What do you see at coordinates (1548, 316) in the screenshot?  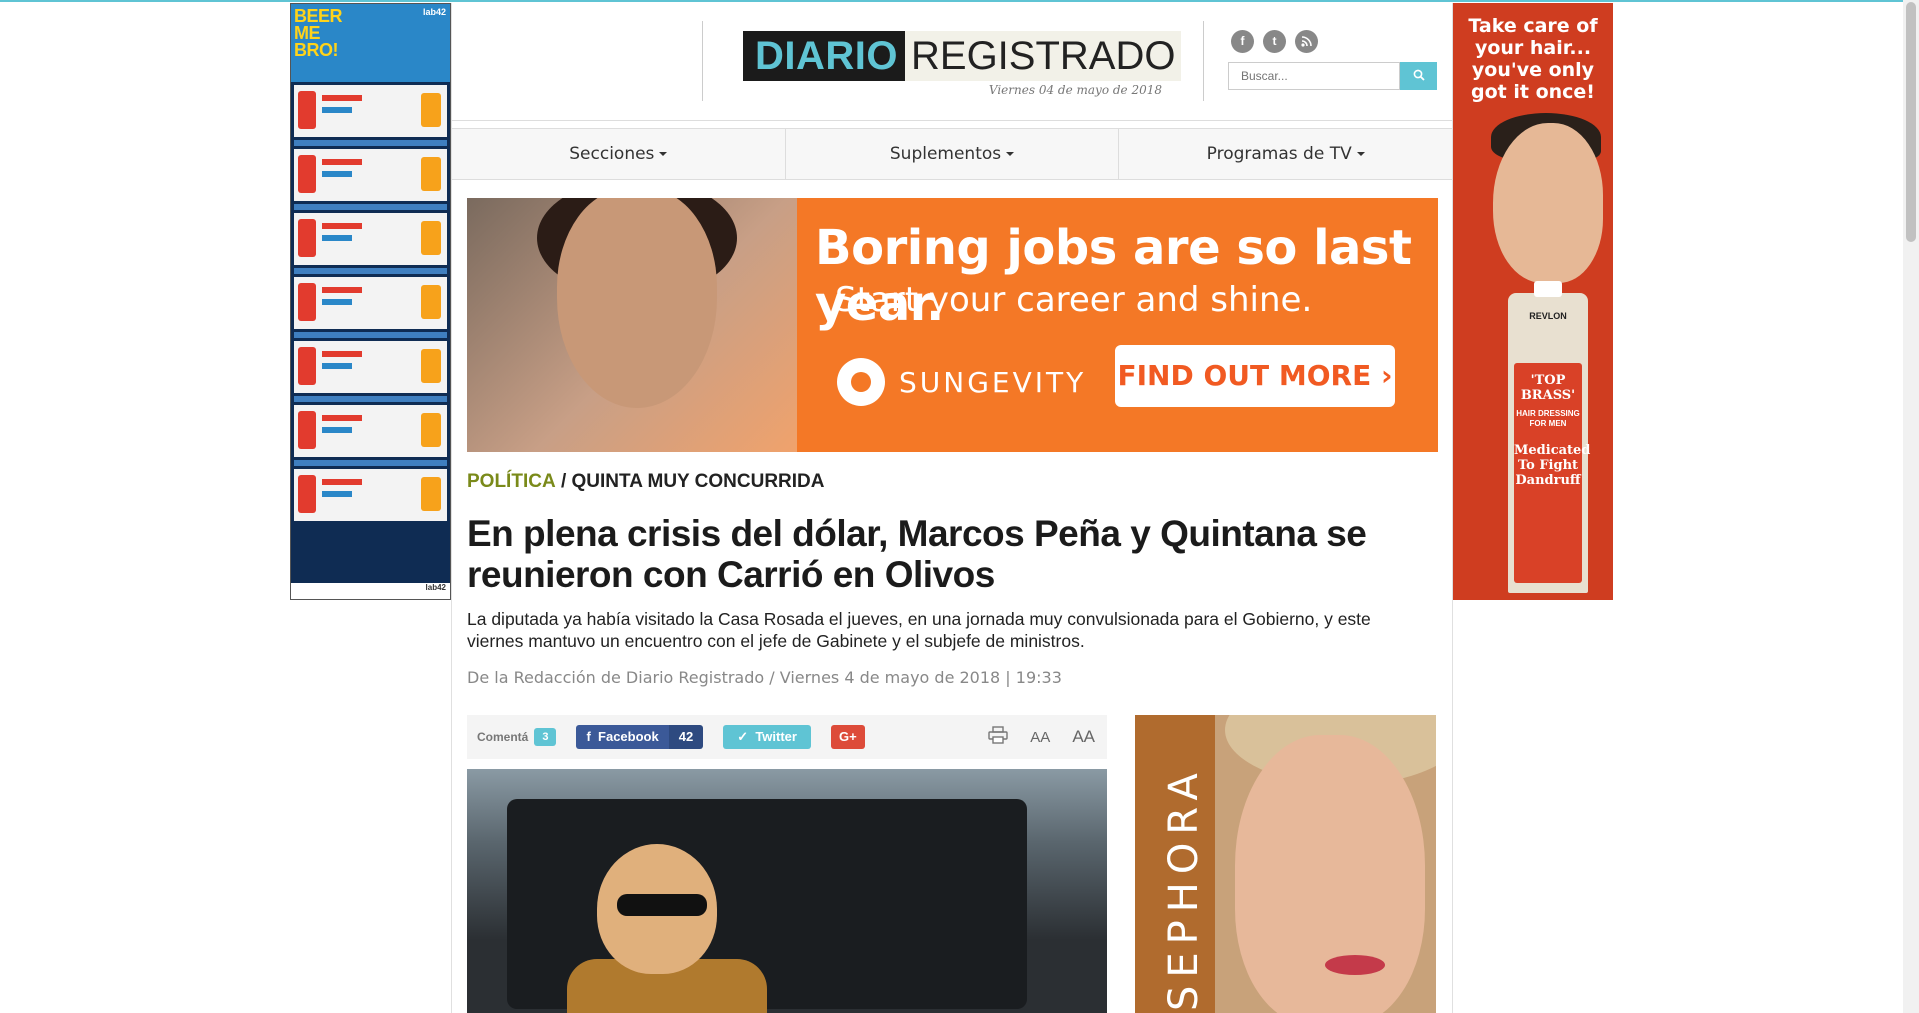 I see `ad-brand: REVLON` at bounding box center [1548, 316].